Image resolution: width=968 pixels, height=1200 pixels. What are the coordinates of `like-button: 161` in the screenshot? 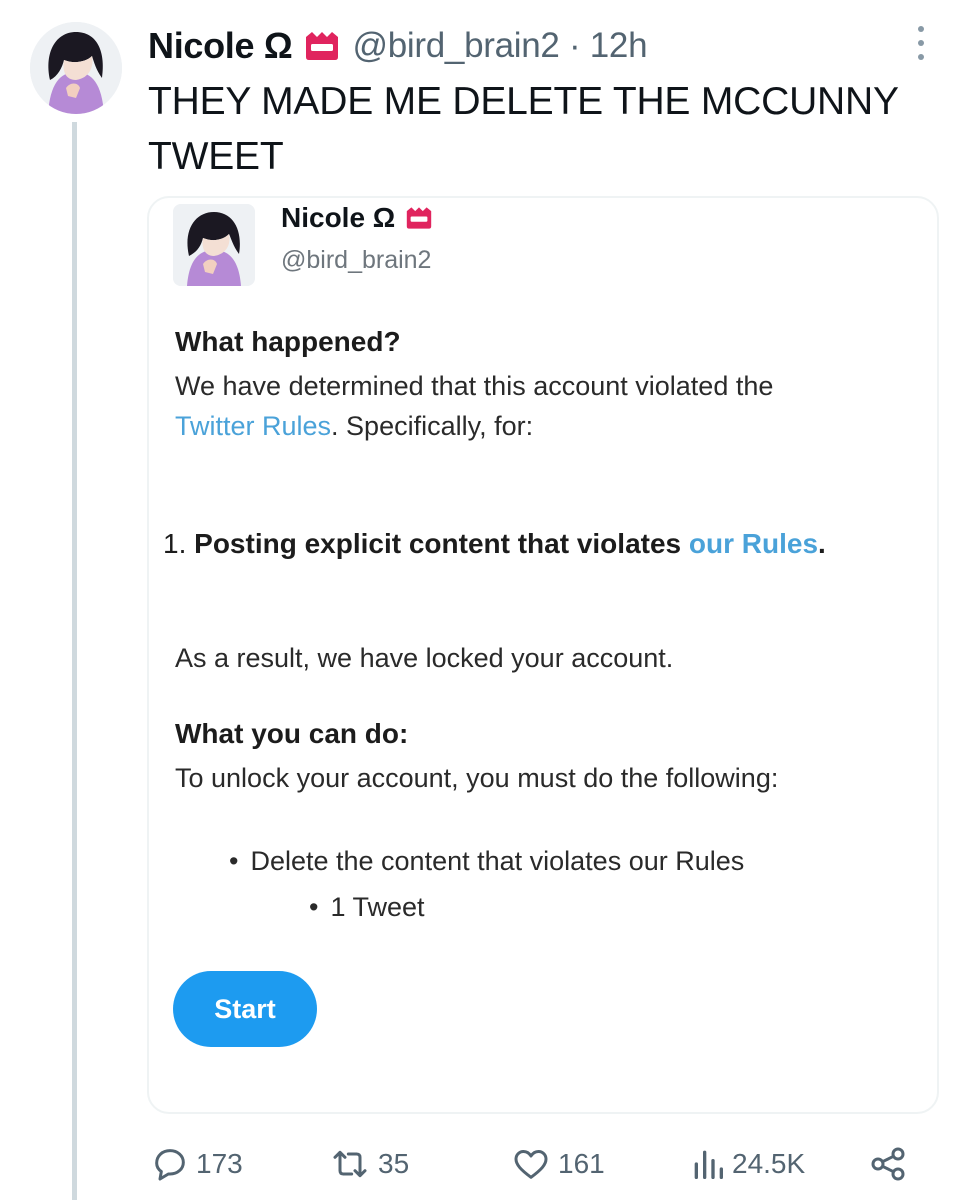 It's located at (557, 1164).